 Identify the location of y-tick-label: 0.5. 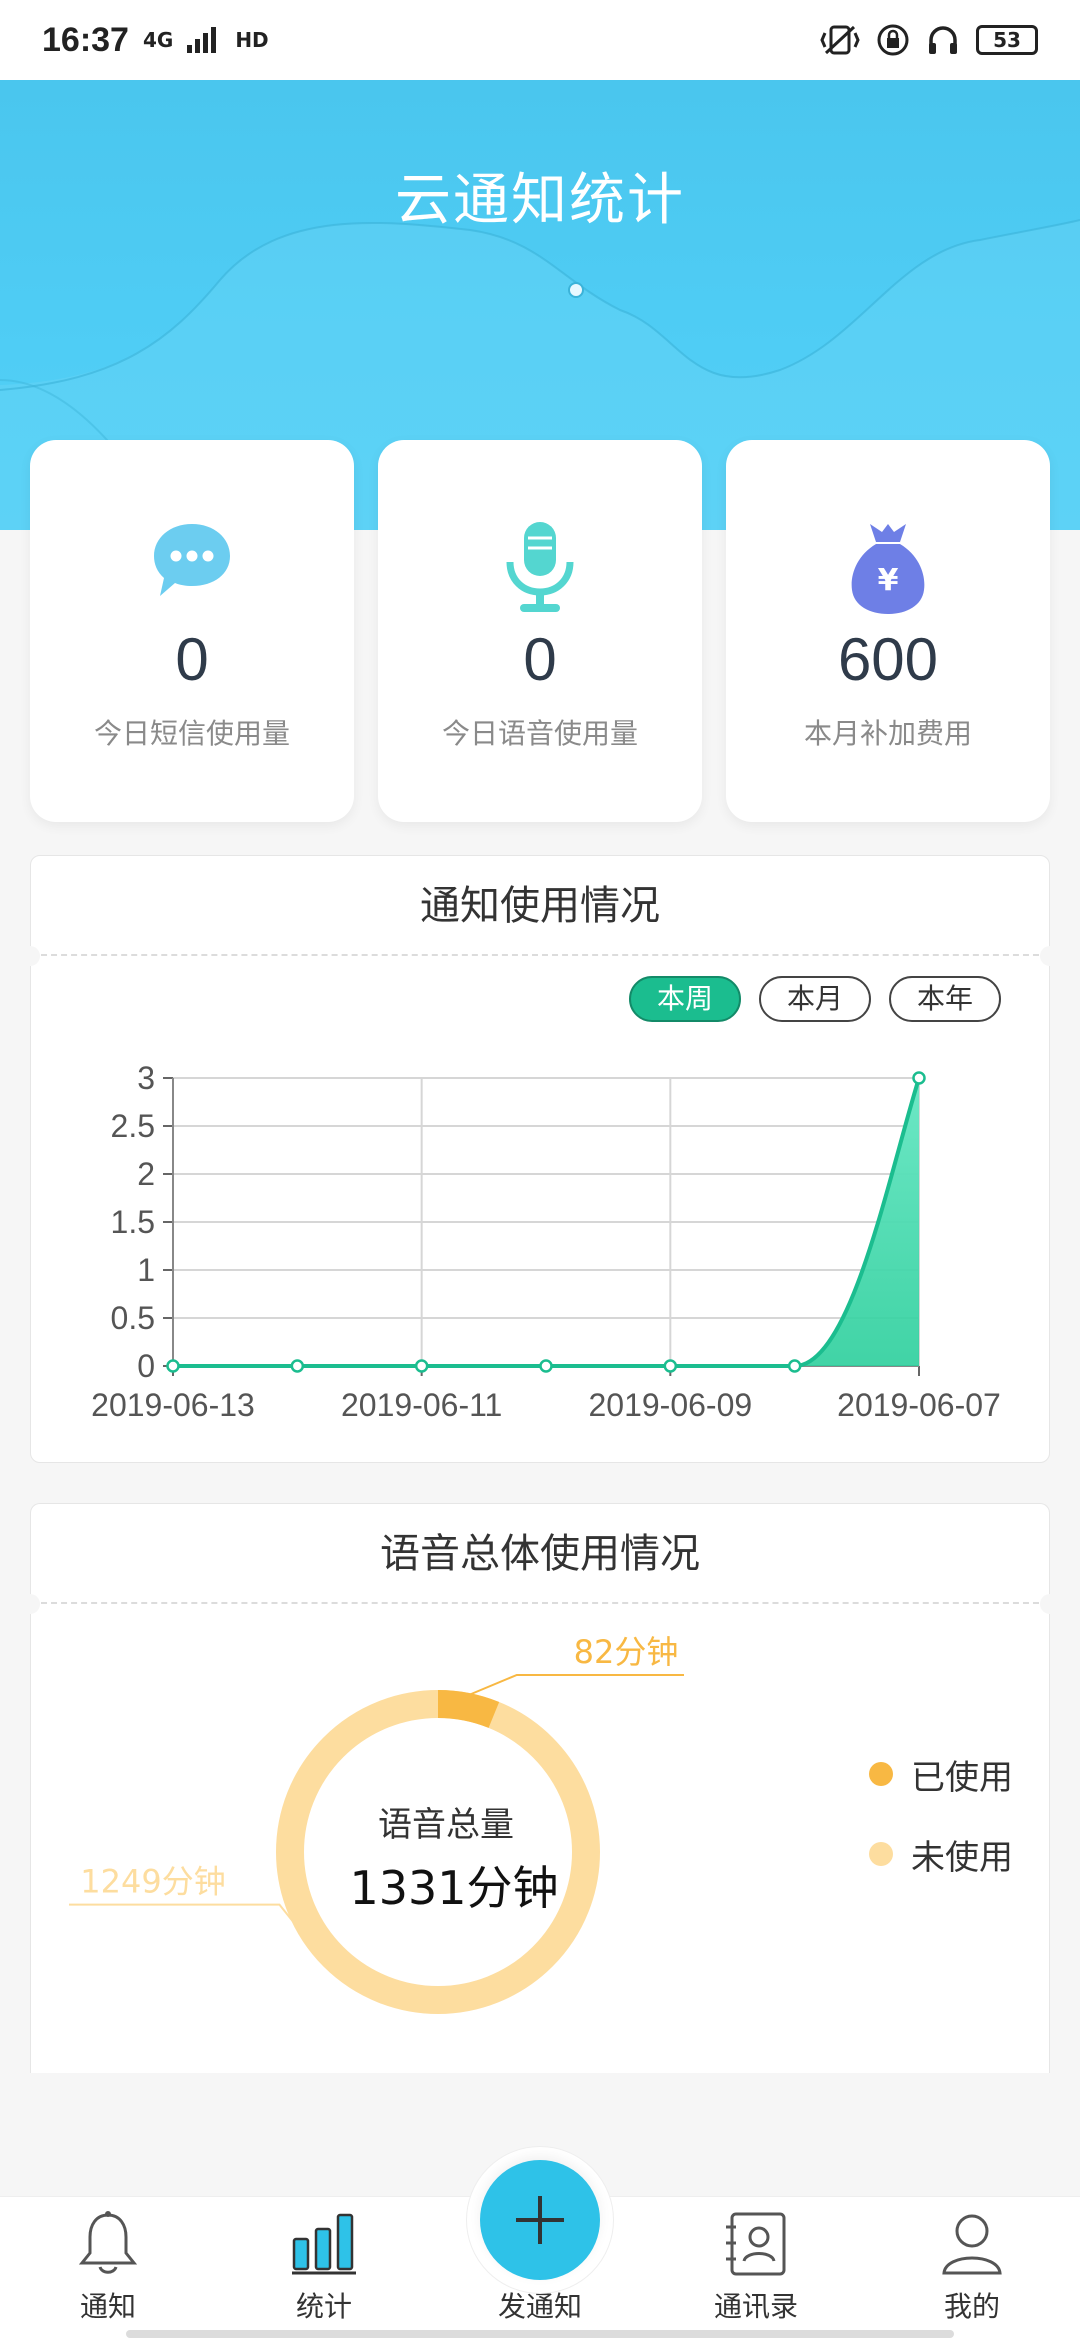
(133, 1318).